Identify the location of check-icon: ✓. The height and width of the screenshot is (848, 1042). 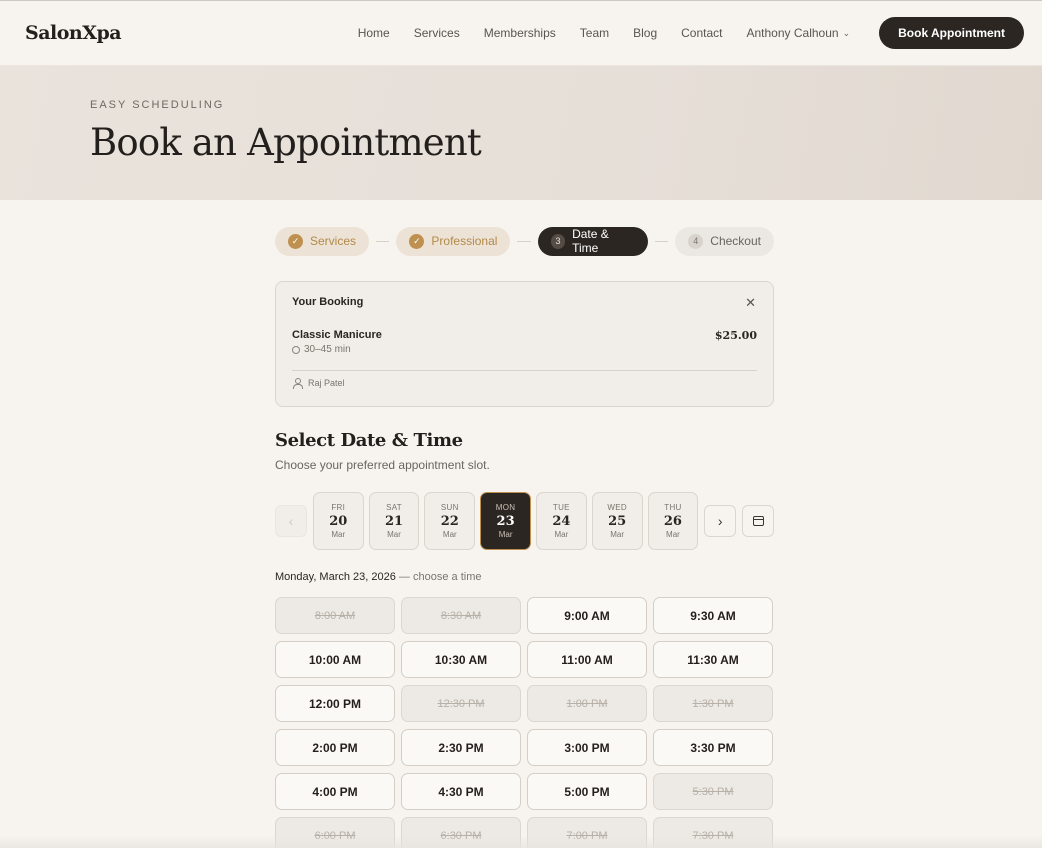
(417, 241).